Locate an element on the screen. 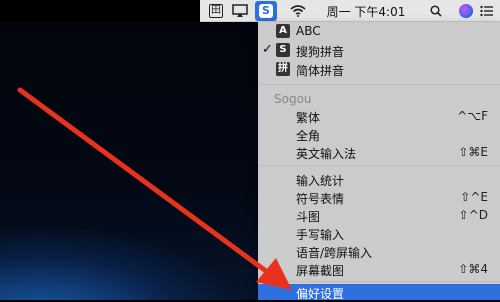 The height and width of the screenshot is (302, 500). menu-item-voice-input: 语音/跨屏输入 is located at coordinates (379, 251).